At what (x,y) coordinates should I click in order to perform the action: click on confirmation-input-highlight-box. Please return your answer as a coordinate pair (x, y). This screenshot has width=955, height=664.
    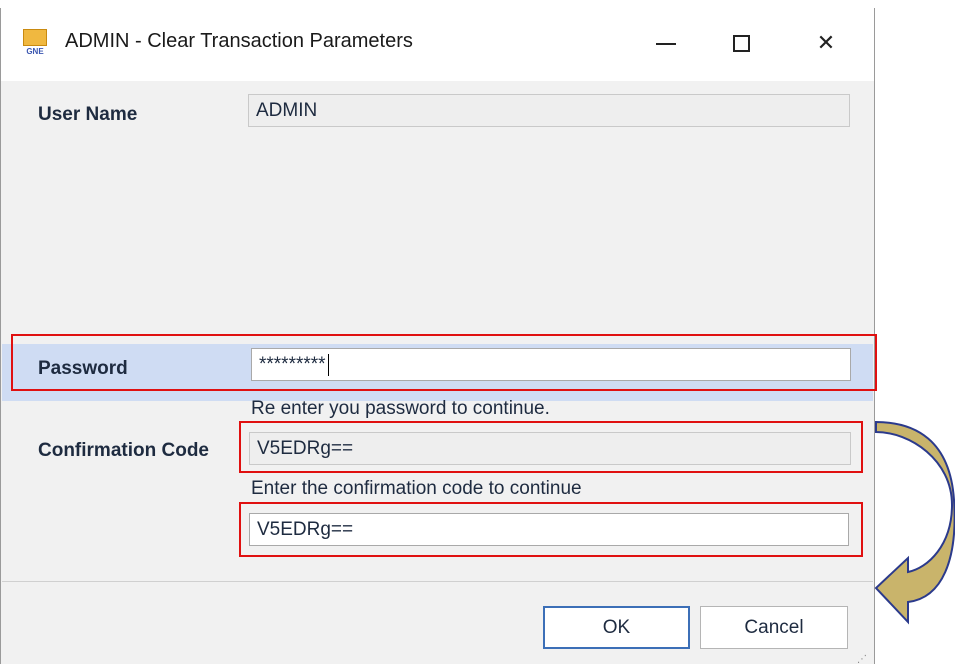
    Looking at the image, I should click on (551, 529).